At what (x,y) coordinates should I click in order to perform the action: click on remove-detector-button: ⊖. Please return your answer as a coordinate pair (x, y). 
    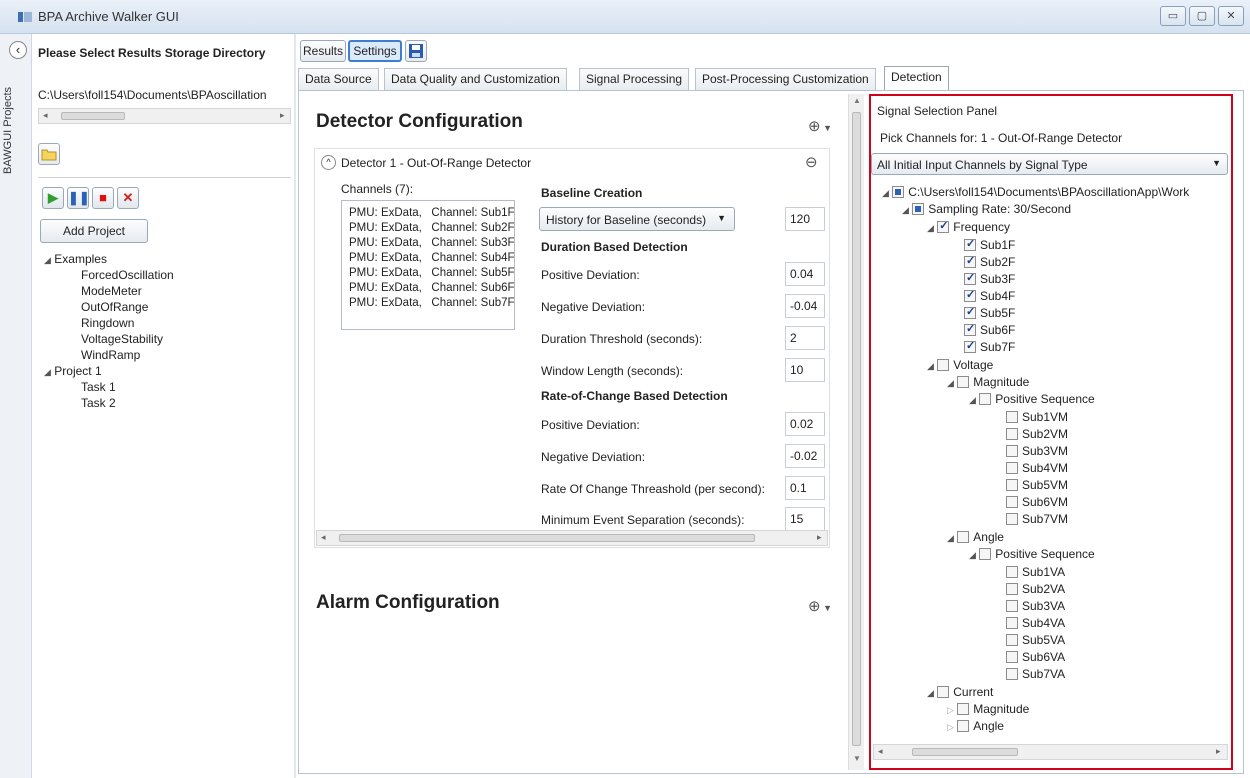
    Looking at the image, I should click on (811, 162).